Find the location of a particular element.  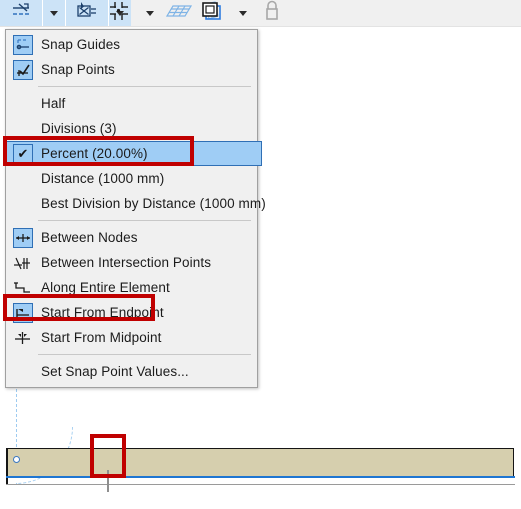

menu-item-distance: Distance (1000 mm) is located at coordinates (131, 178).